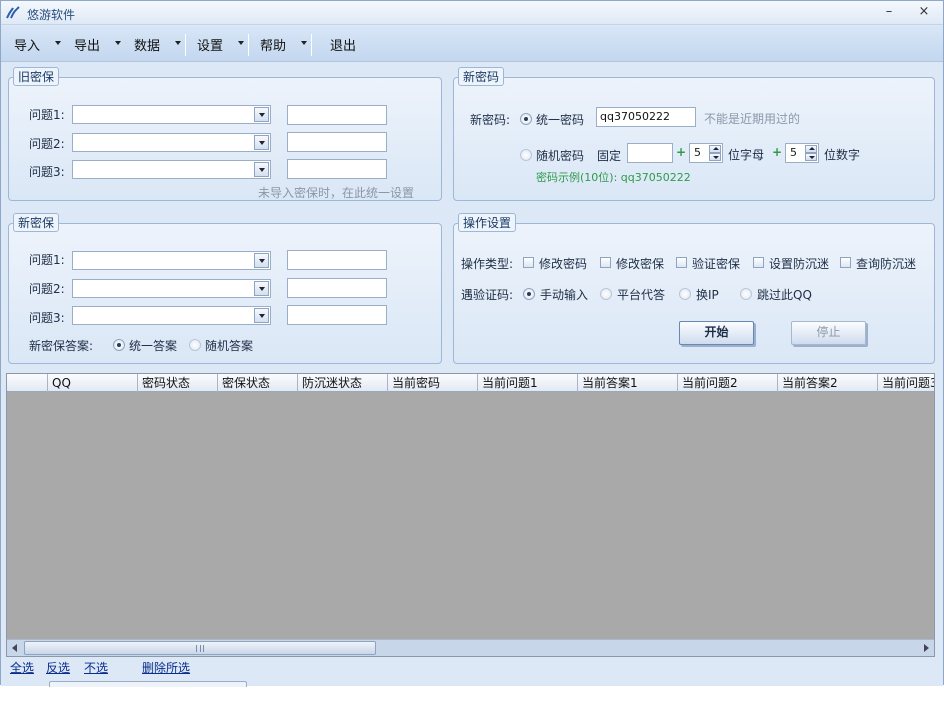  What do you see at coordinates (560, 119) in the screenshot?
I see `unified-password-label: 统一密码` at bounding box center [560, 119].